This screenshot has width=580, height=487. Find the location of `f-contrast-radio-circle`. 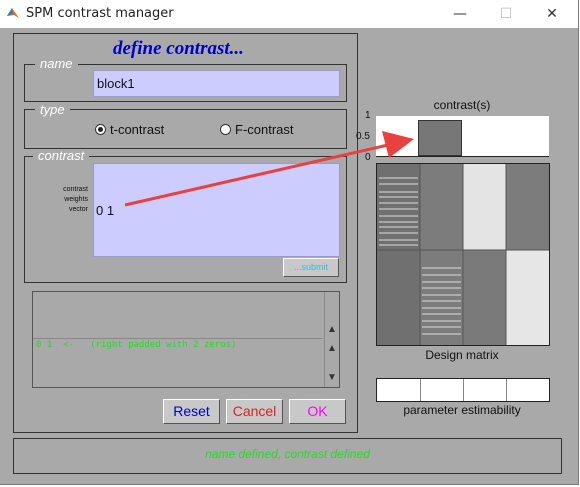

f-contrast-radio-circle is located at coordinates (225, 129).